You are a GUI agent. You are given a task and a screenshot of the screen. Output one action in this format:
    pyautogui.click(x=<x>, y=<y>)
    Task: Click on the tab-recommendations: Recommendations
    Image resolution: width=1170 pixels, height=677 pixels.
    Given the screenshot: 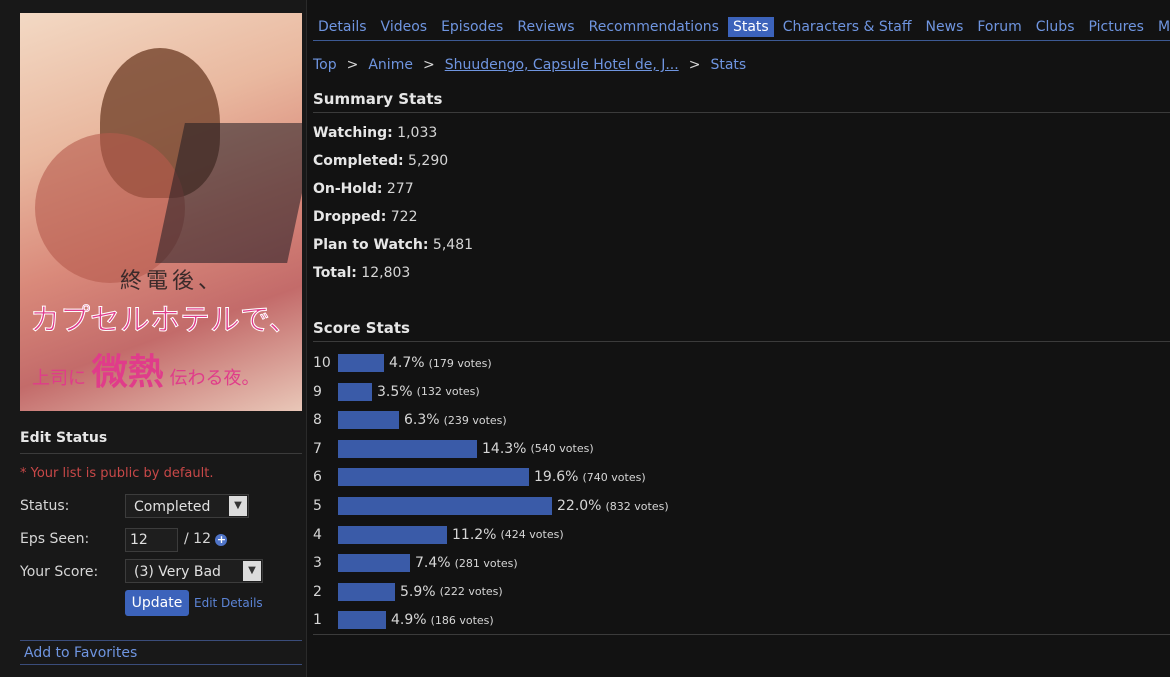 What is the action you would take?
    pyautogui.click(x=654, y=27)
    